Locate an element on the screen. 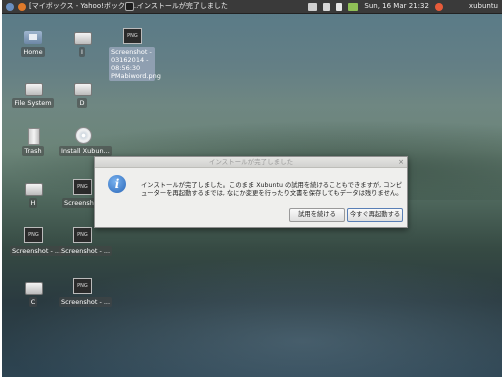  desktop-icon-drive-d: D is located at coordinates (82, 93).